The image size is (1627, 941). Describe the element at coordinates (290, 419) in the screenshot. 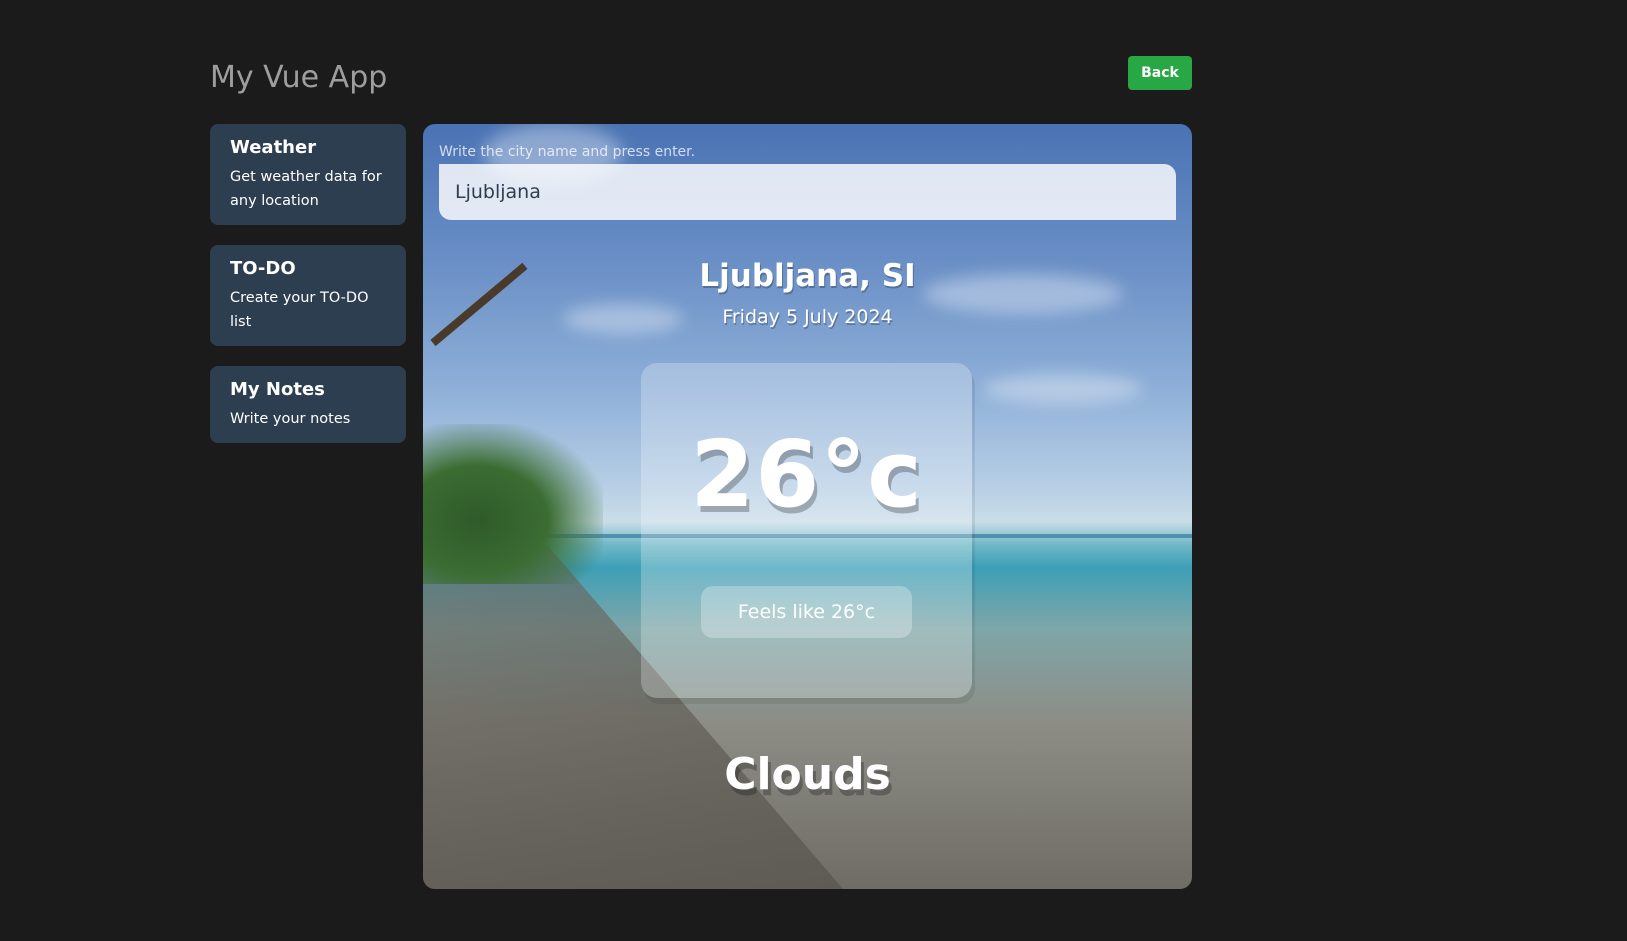

I see `sidebar-item-description: Write your notes` at that location.